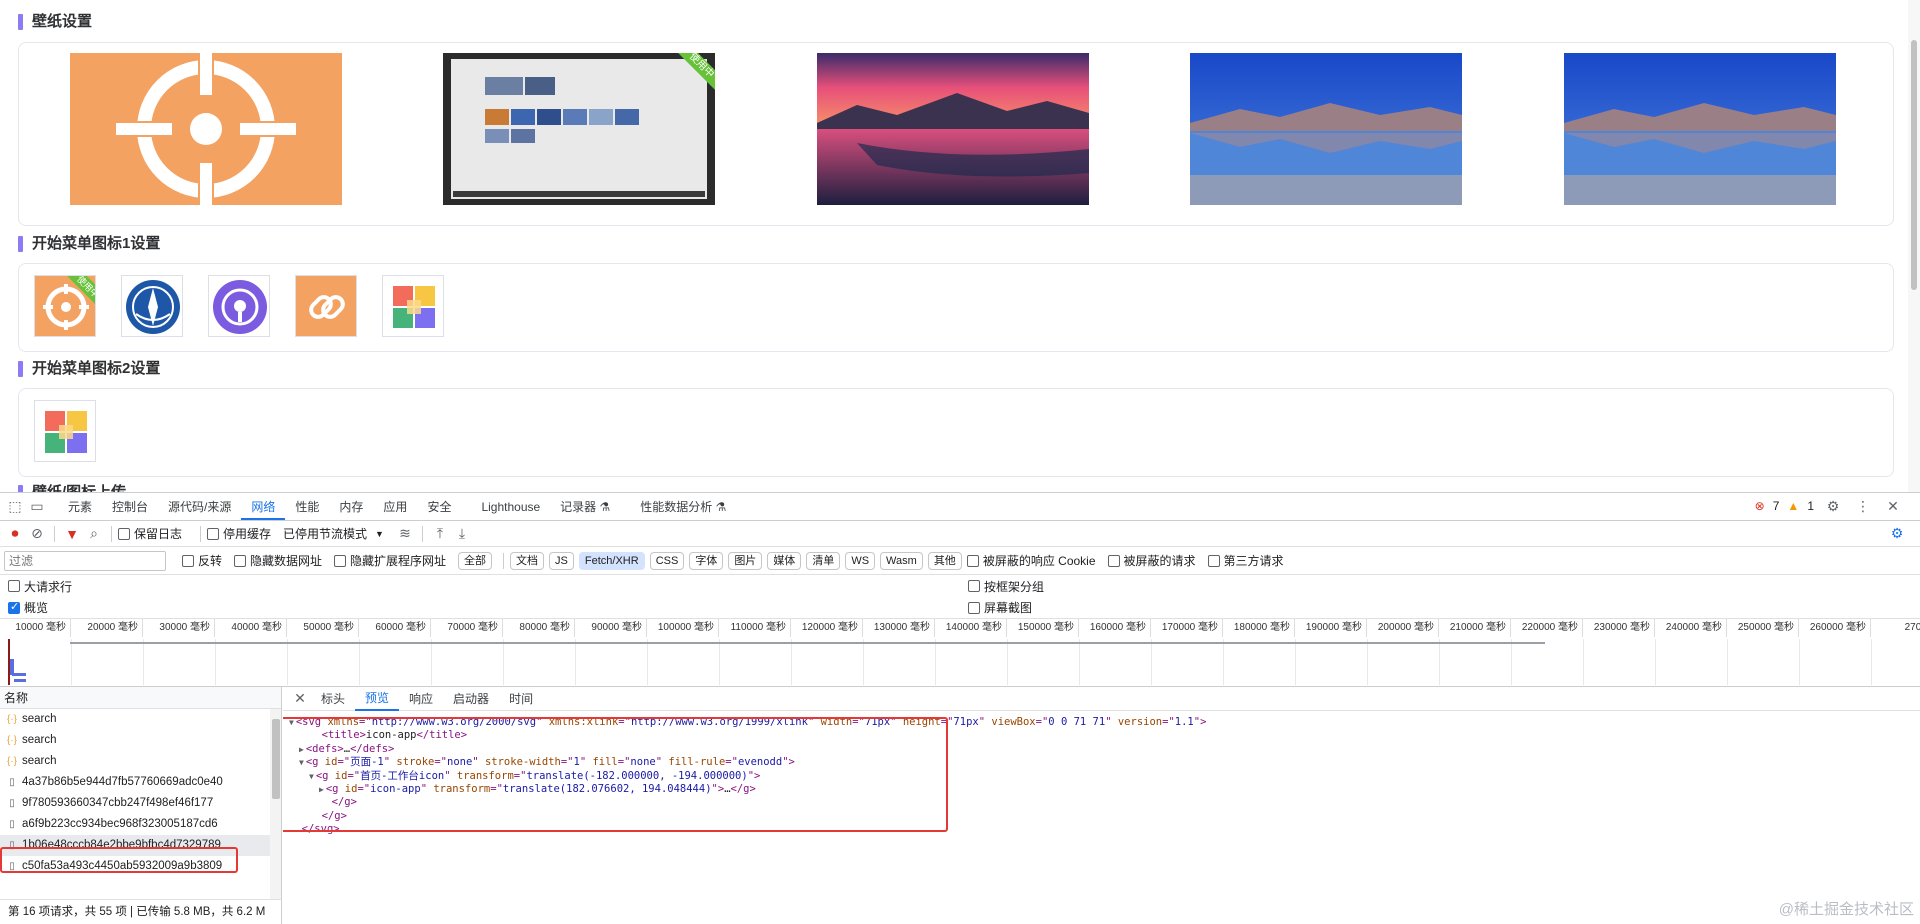 This screenshot has height=924, width=1920. I want to click on name-column-header: 名称, so click(140, 698).